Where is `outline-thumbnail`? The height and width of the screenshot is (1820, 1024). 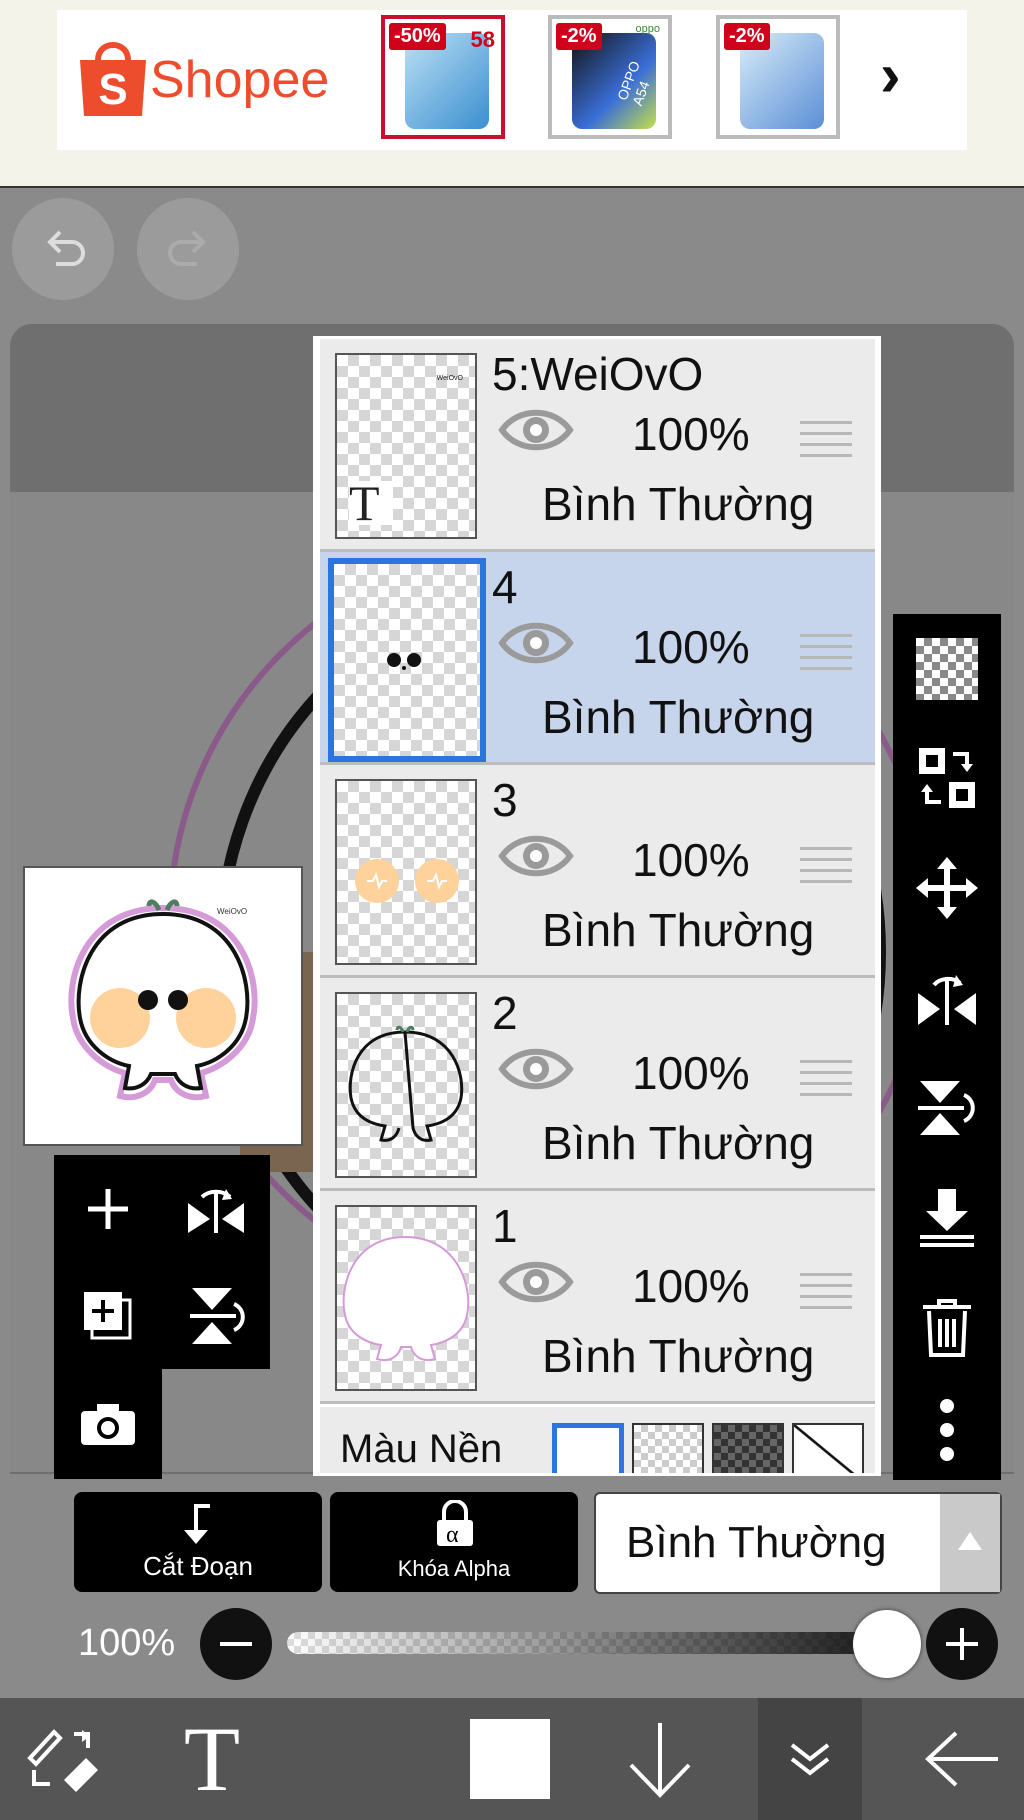
outline-thumbnail is located at coordinates (406, 1083).